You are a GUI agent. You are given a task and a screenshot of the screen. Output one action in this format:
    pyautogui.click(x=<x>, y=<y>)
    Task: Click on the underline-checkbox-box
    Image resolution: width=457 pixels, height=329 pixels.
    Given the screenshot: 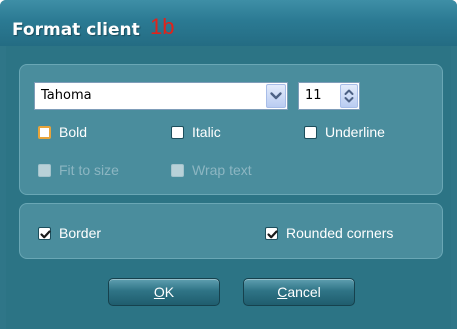 What is the action you would take?
    pyautogui.click(x=310, y=132)
    